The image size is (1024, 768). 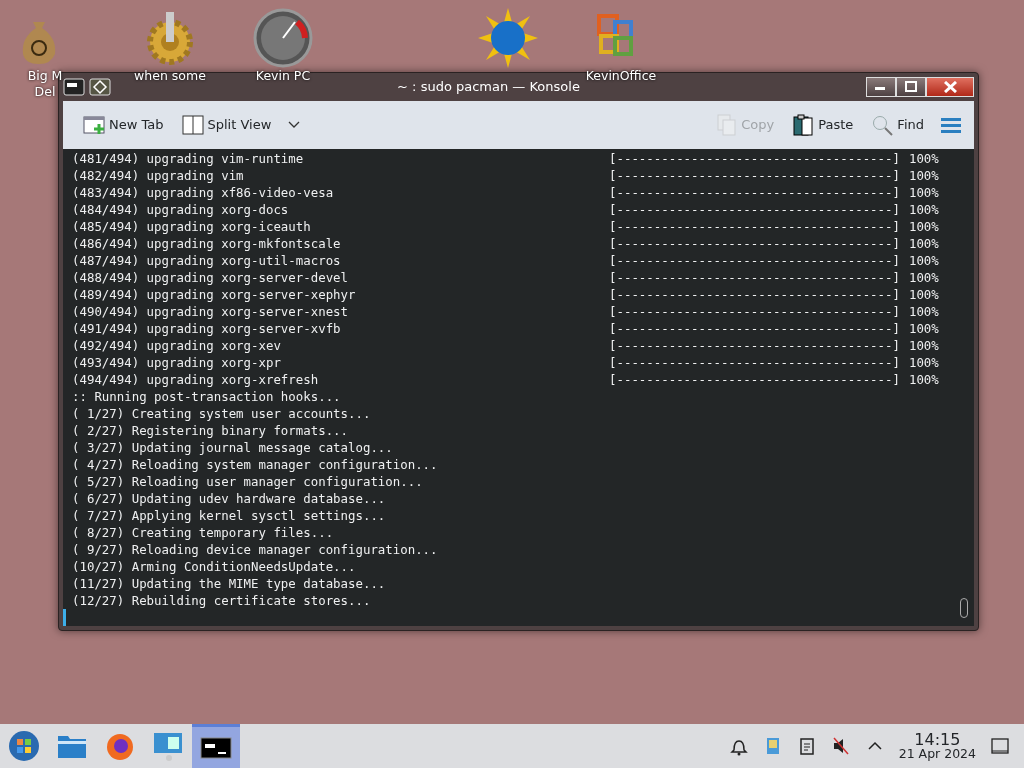 I want to click on terminal-line: (482/494) upgrading vim, so click(x=158, y=175).